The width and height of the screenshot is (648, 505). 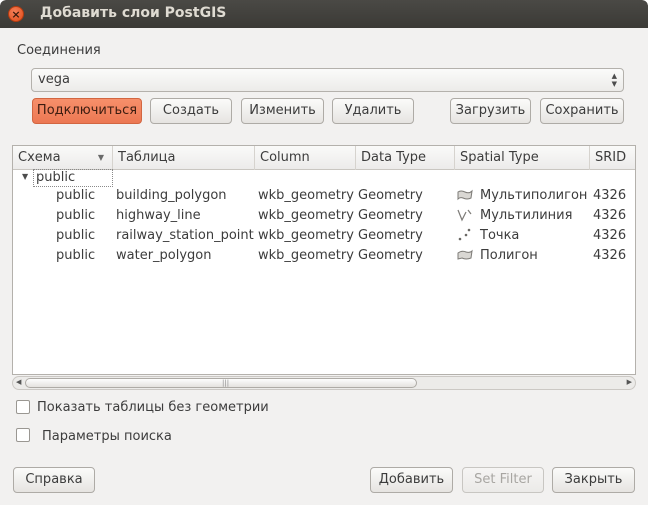 What do you see at coordinates (39, 157) in the screenshot?
I see `column-header-schema-label: Схема` at bounding box center [39, 157].